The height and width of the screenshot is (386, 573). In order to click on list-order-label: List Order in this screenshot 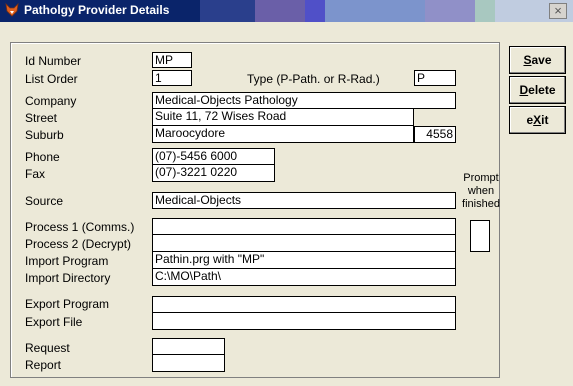, I will do `click(51, 79)`.